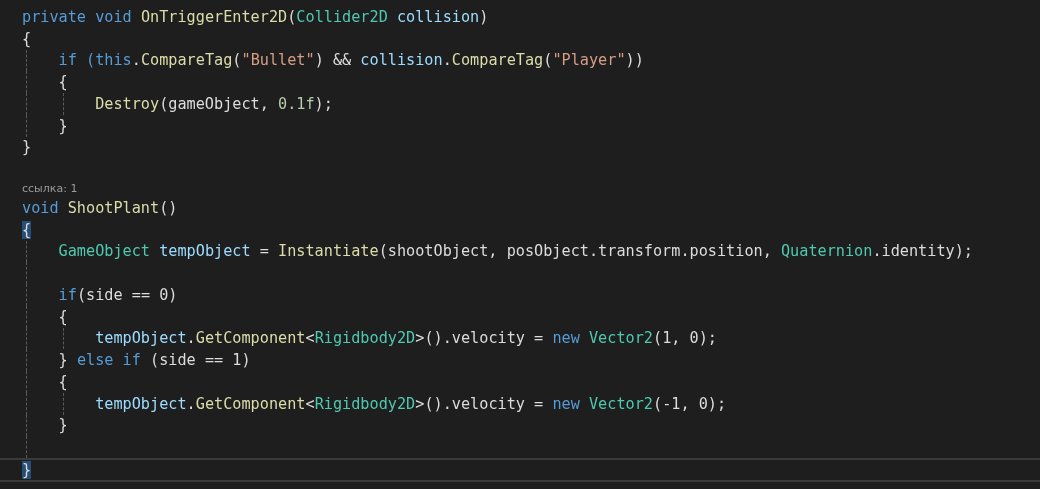 The width and height of the screenshot is (1040, 489). What do you see at coordinates (213, 103) in the screenshot?
I see `code-line: Destroy(gameObject, 0.1f);` at bounding box center [213, 103].